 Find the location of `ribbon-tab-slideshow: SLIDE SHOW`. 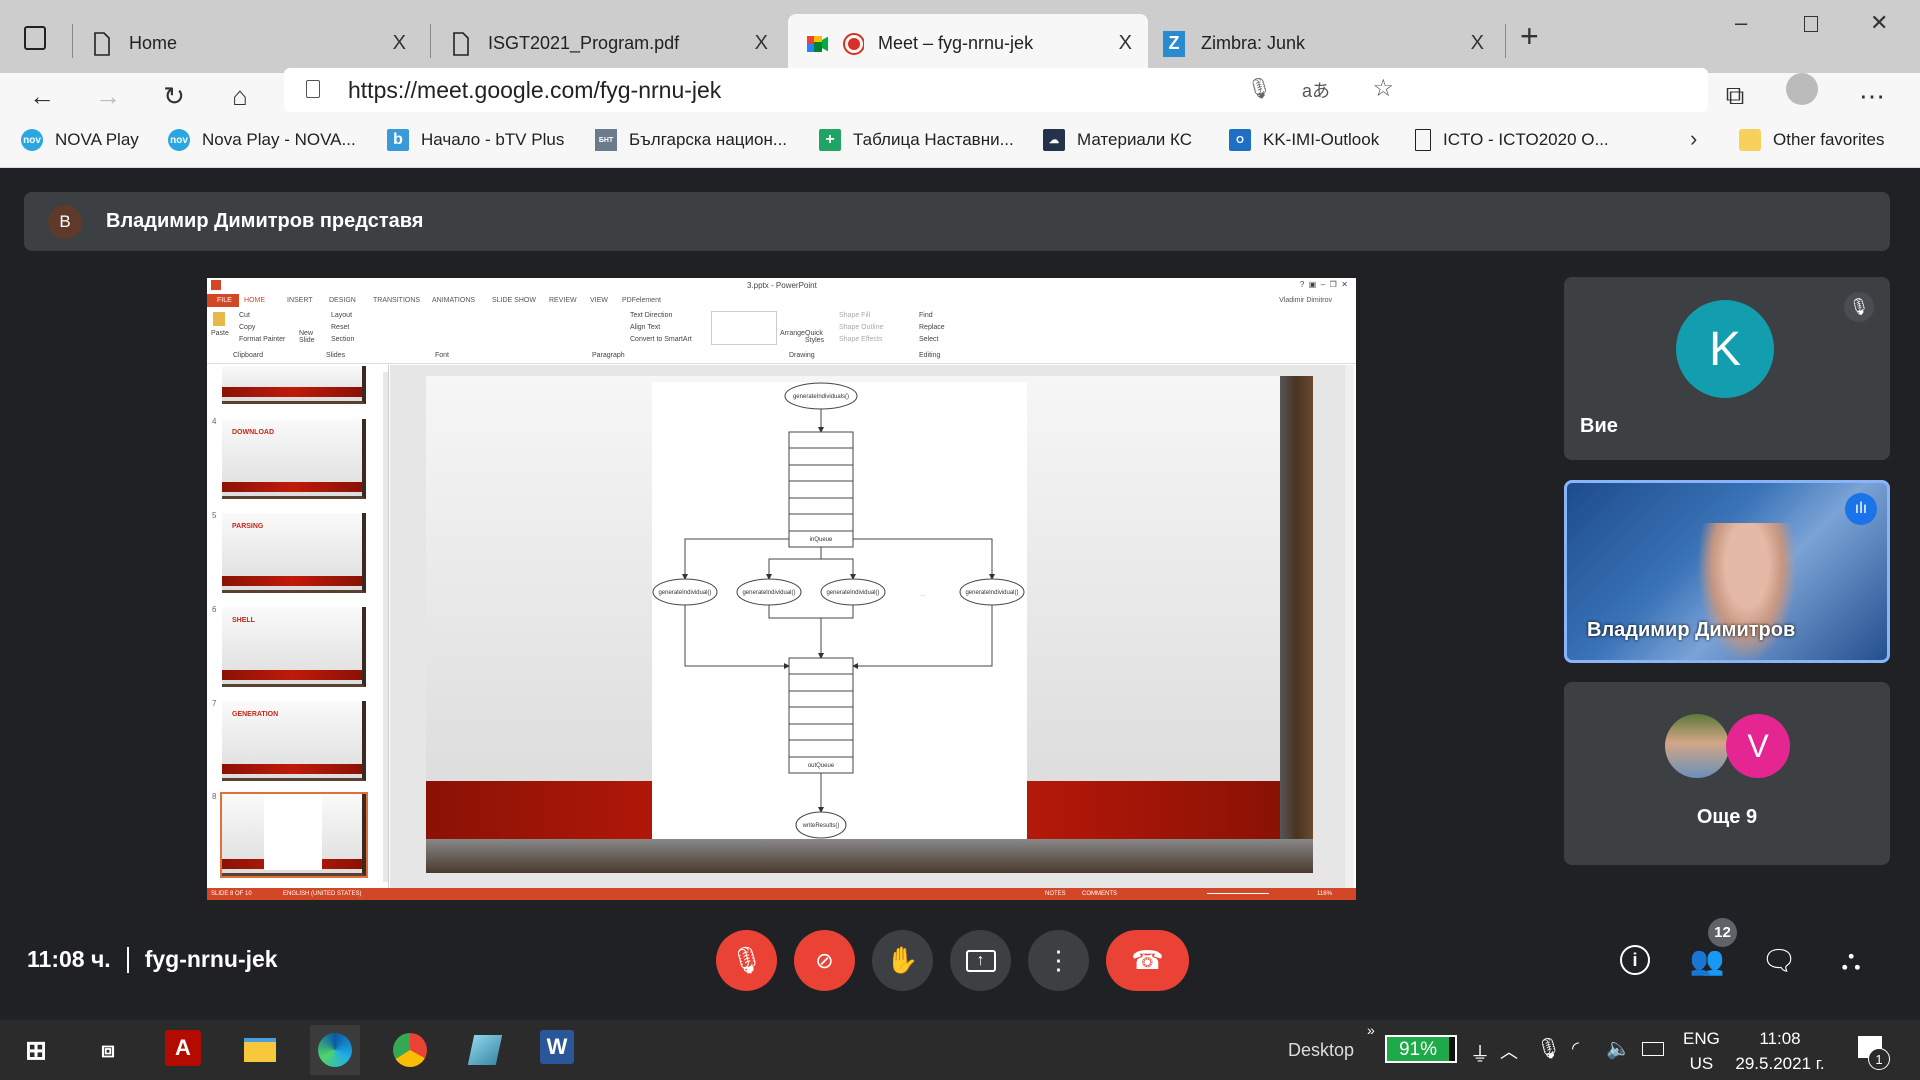

ribbon-tab-slideshow: SLIDE SHOW is located at coordinates (514, 300).